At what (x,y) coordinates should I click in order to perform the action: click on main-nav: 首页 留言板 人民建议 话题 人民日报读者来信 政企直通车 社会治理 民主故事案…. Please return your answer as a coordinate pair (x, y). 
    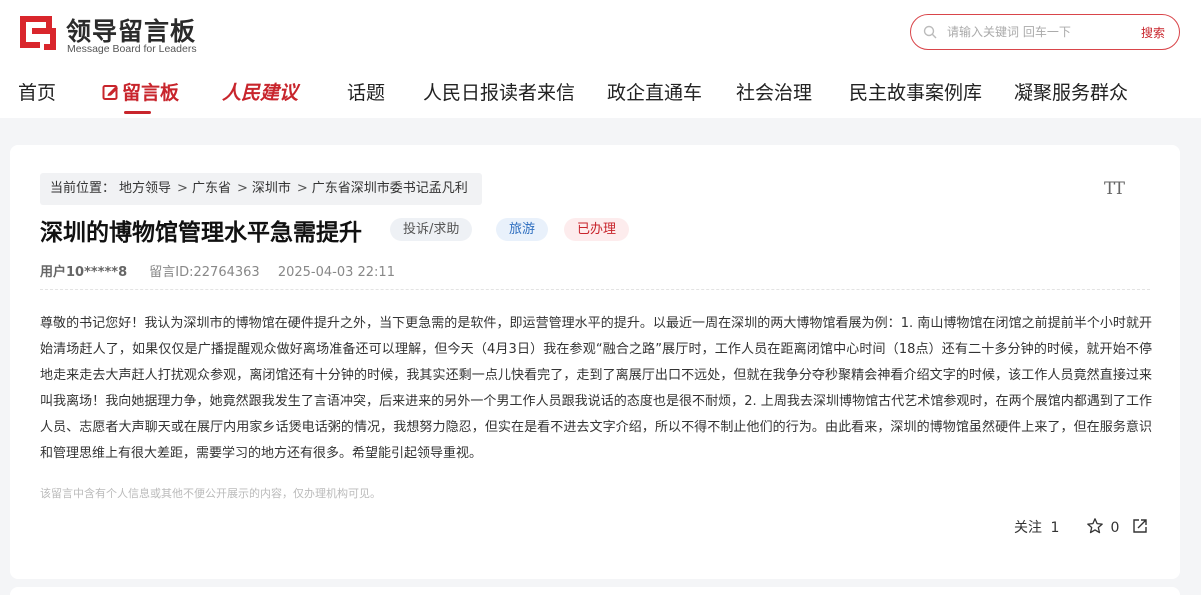
    Looking at the image, I should click on (600, 95).